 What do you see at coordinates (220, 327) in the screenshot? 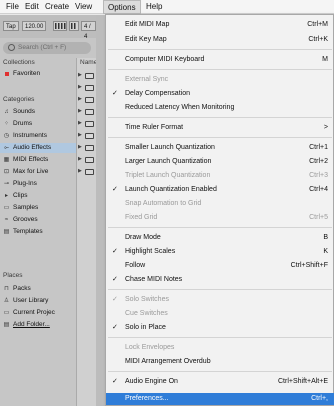
I see `menu-item-solo-in-place: ✓ Solo in Place` at bounding box center [220, 327].